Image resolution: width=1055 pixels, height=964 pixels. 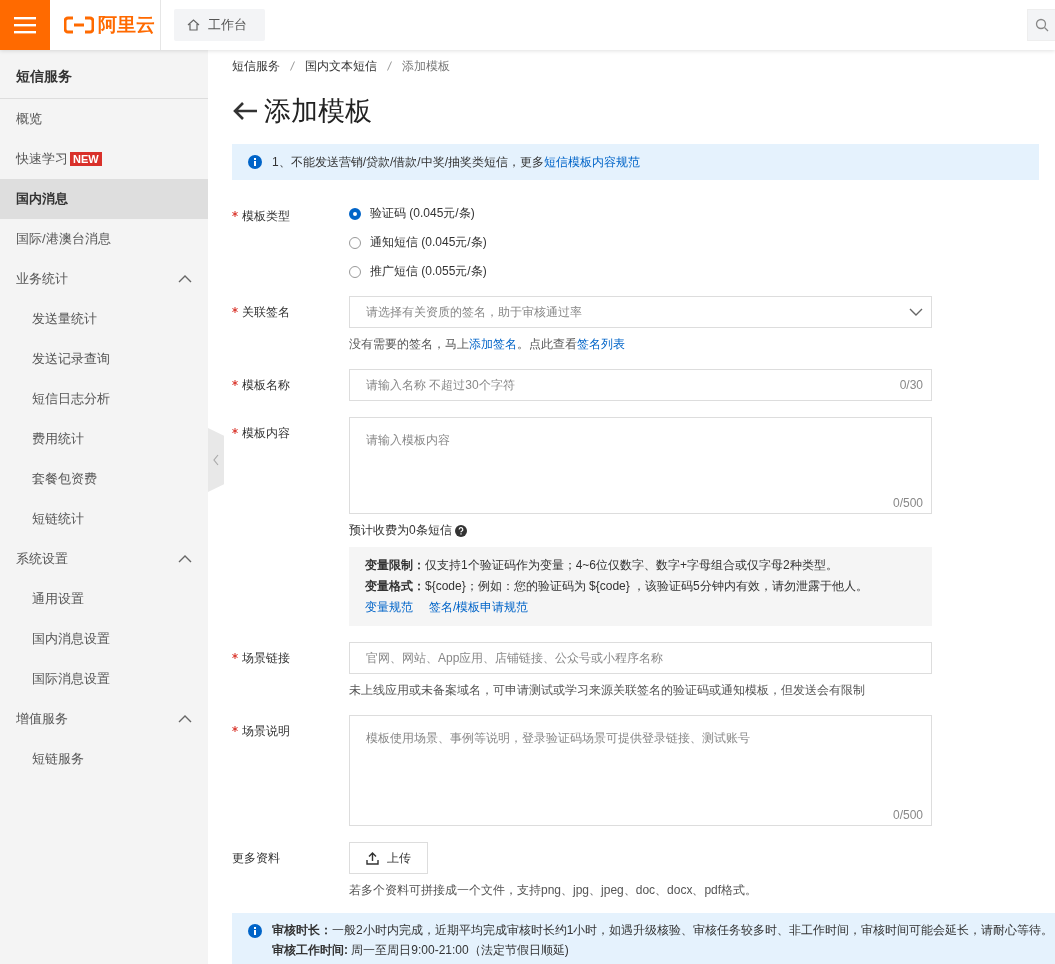 What do you see at coordinates (58, 439) in the screenshot?
I see `sidebar-subitem: 费用统计` at bounding box center [58, 439].